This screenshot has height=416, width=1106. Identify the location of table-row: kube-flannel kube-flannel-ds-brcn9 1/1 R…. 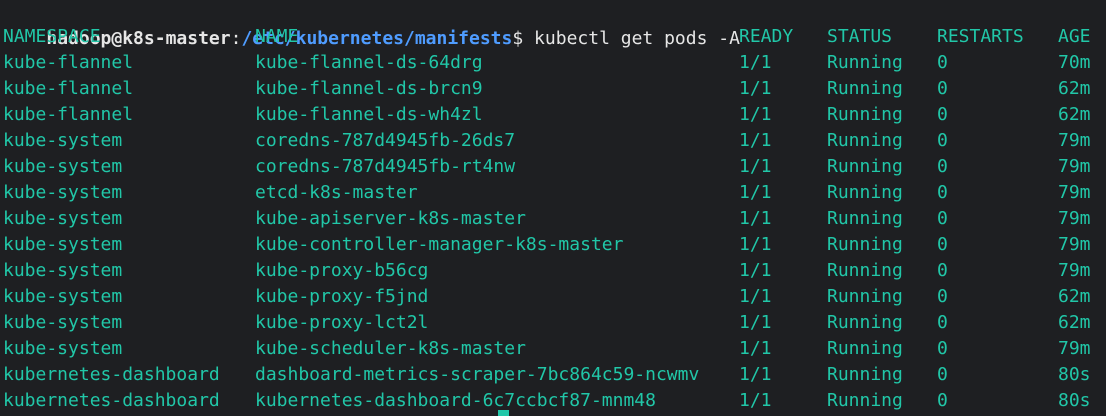
(553, 89).